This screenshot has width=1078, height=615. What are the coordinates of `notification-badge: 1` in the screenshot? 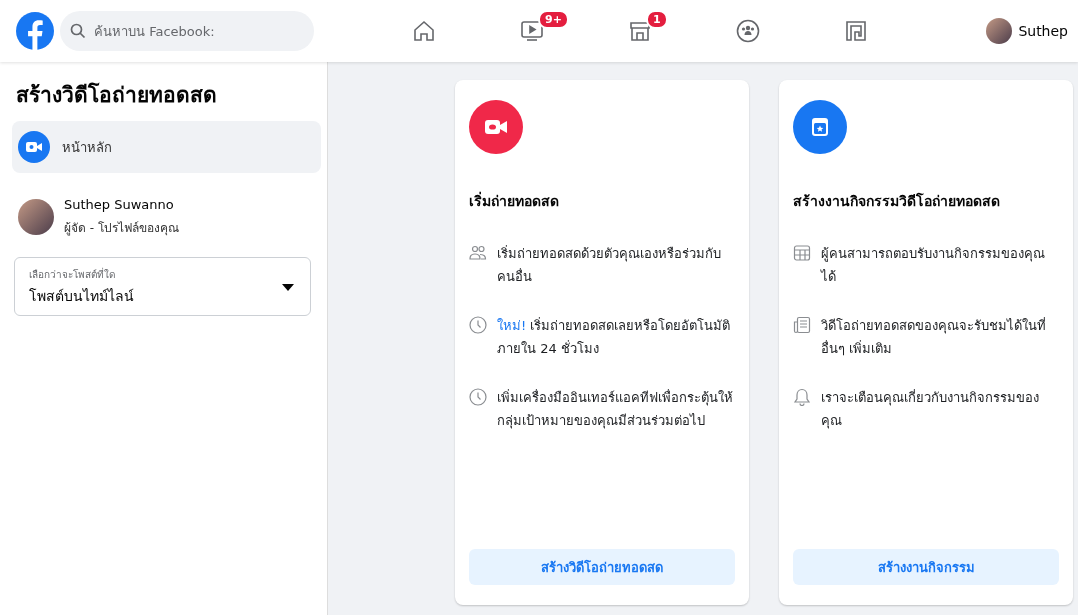 It's located at (657, 19).